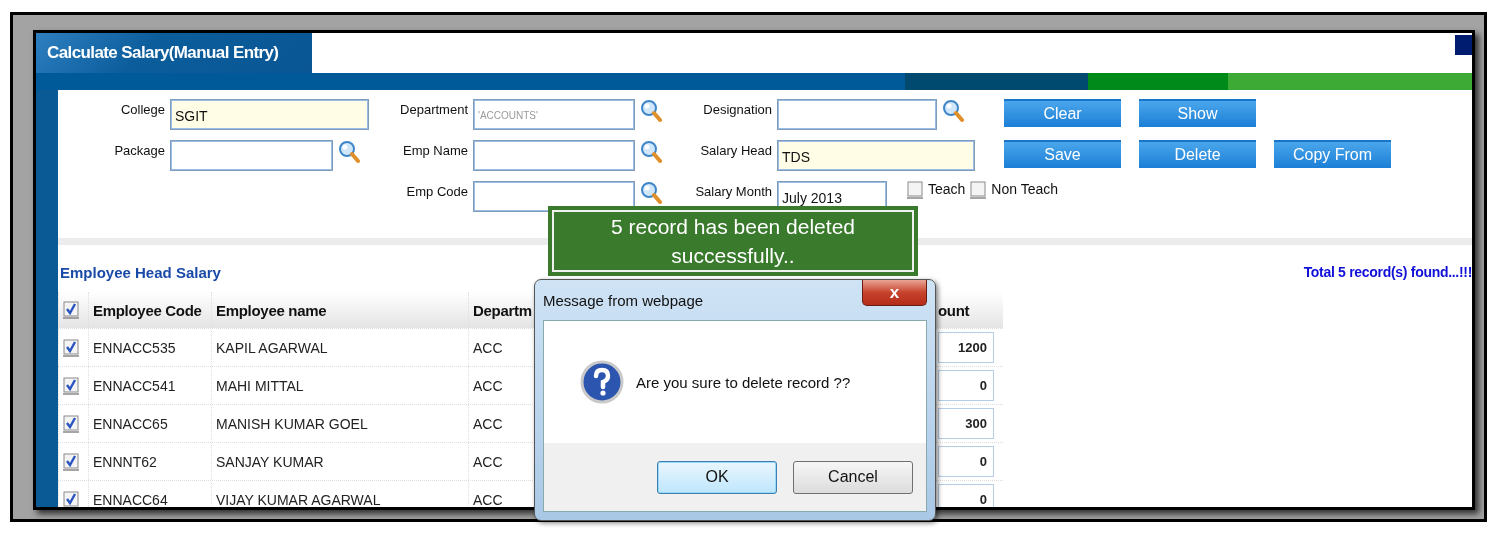 This screenshot has height=536, width=1507. I want to click on field-label: Emp Code, so click(437, 192).